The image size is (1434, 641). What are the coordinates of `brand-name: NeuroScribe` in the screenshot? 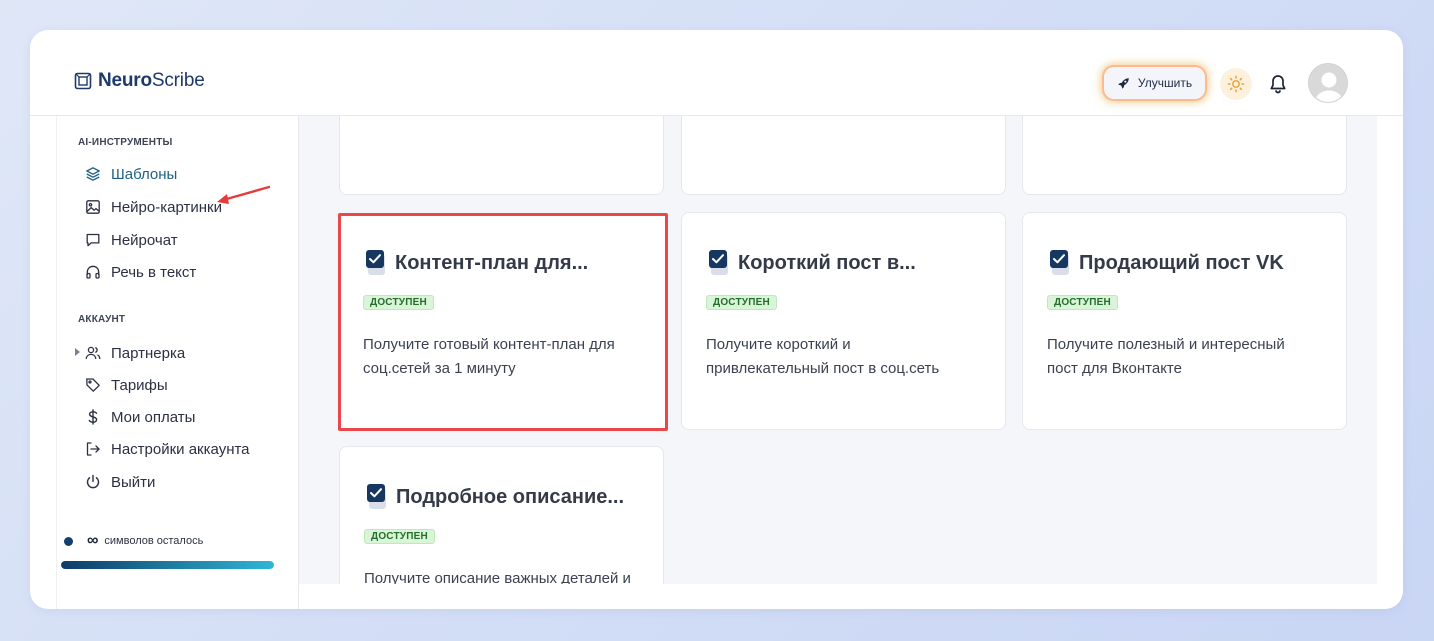 It's located at (151, 80).